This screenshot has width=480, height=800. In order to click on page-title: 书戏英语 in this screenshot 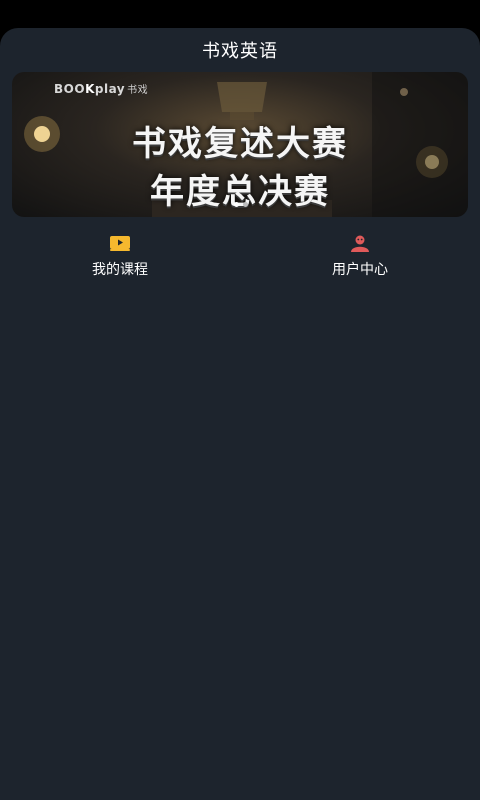, I will do `click(240, 51)`.